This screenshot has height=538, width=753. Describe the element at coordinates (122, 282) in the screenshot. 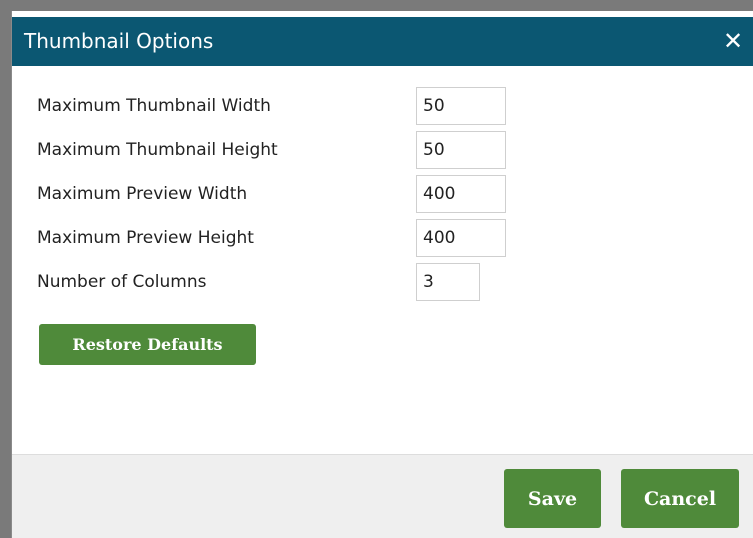

I see `number-of-columns-label: Number of Columns` at that location.